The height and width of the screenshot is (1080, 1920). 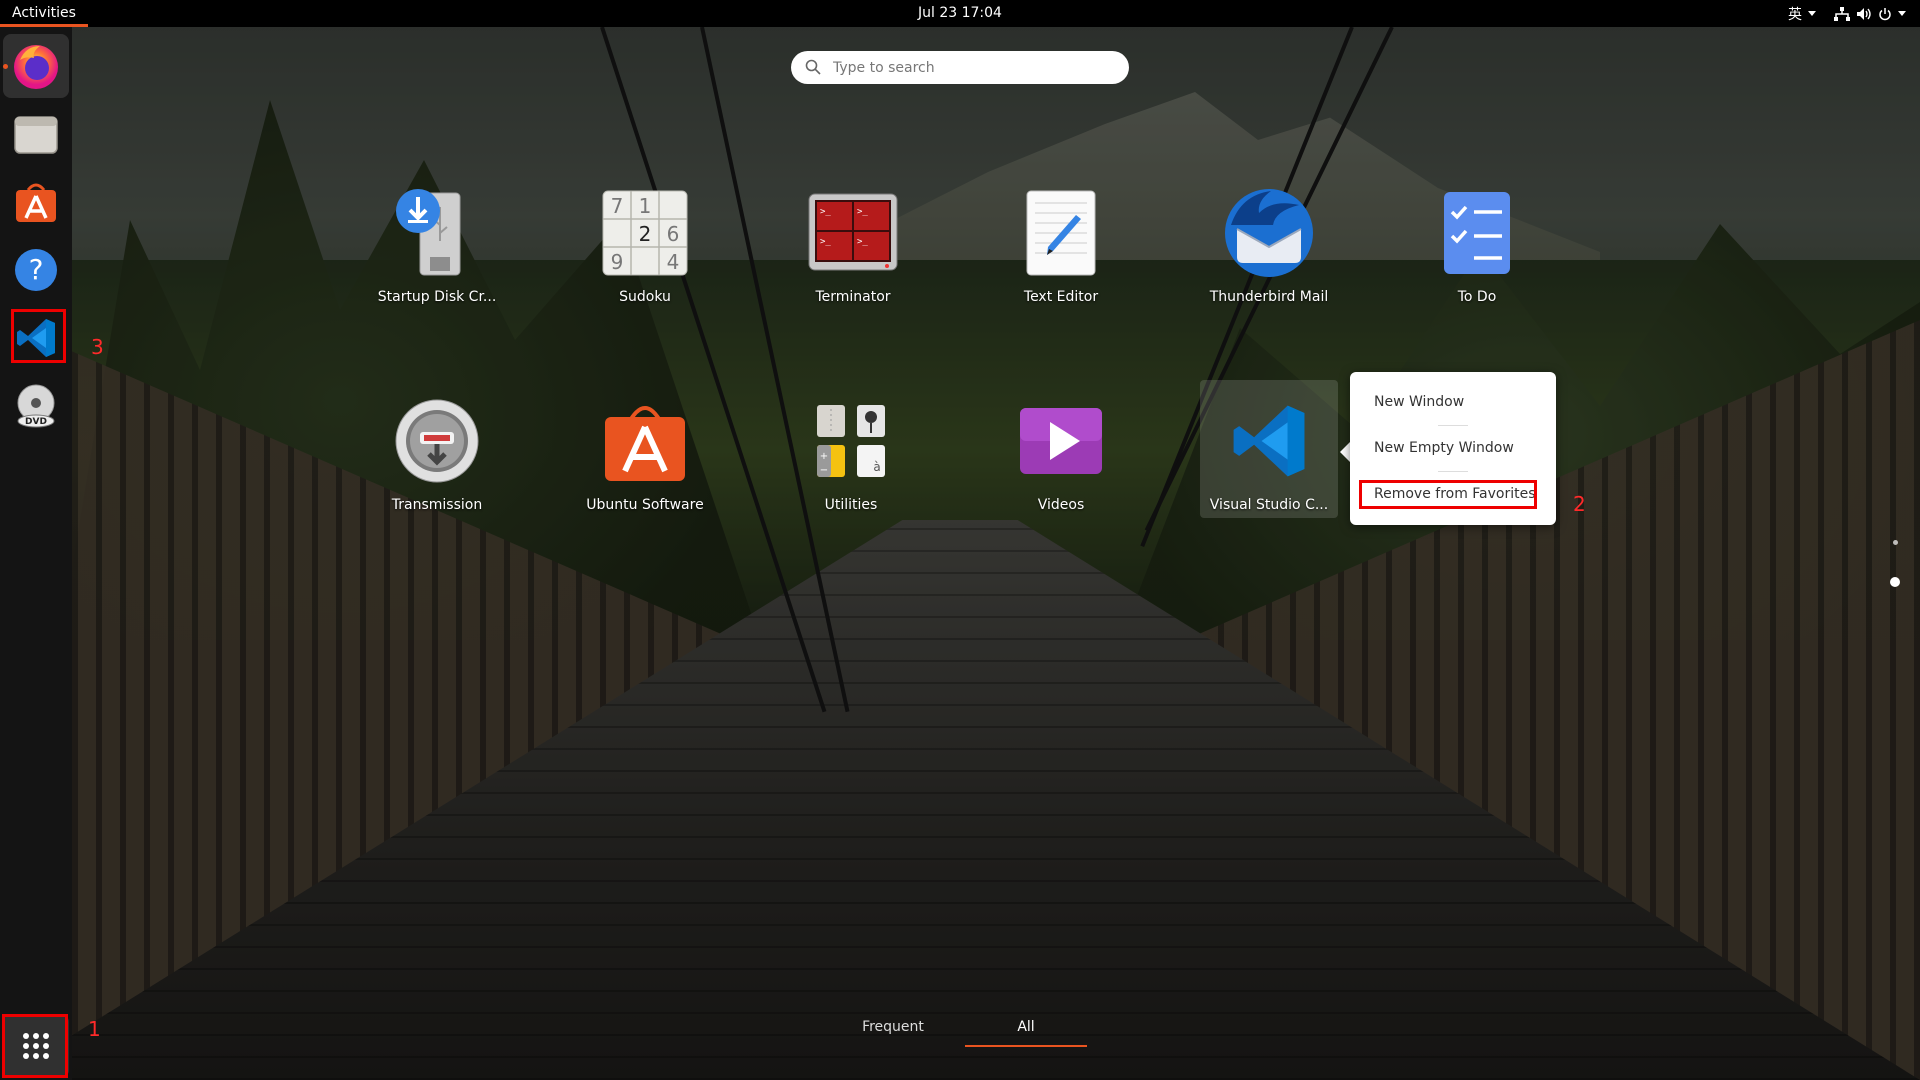 What do you see at coordinates (97, 347) in the screenshot?
I see `annotation-number: 3` at bounding box center [97, 347].